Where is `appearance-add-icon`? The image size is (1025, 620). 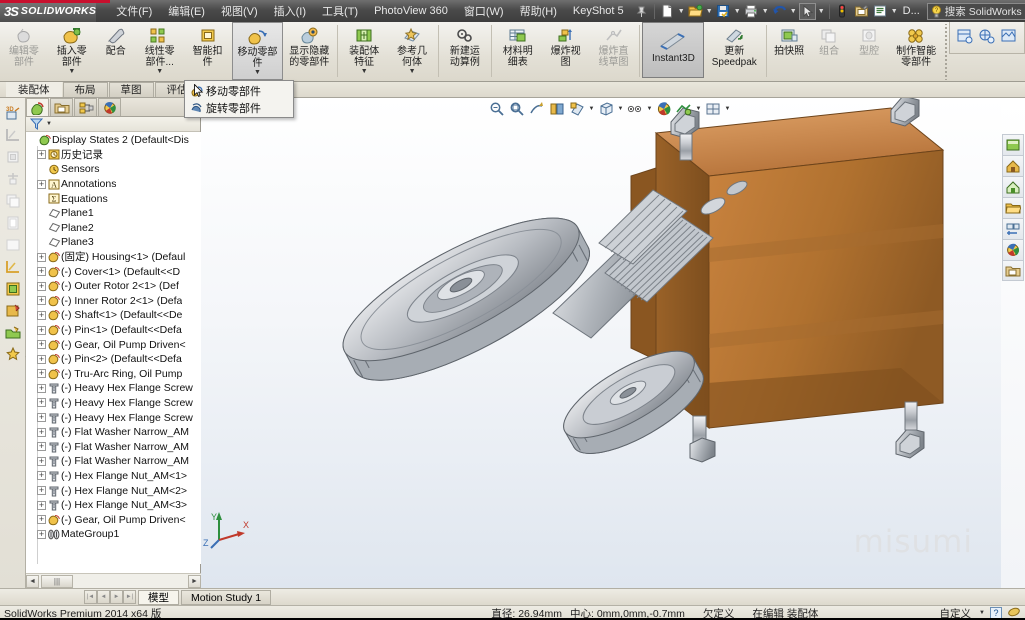 appearance-add-icon is located at coordinates (13, 311).